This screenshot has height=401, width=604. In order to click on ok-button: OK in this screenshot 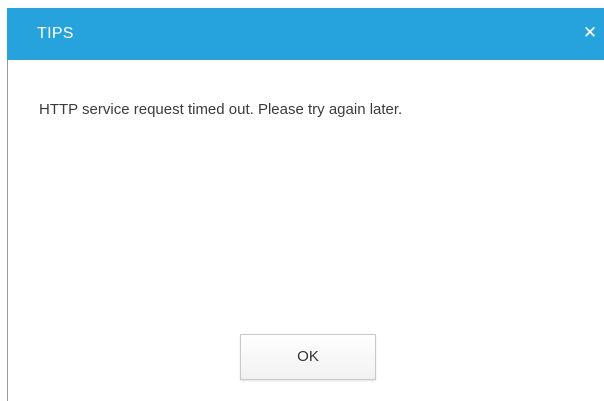, I will do `click(308, 357)`.